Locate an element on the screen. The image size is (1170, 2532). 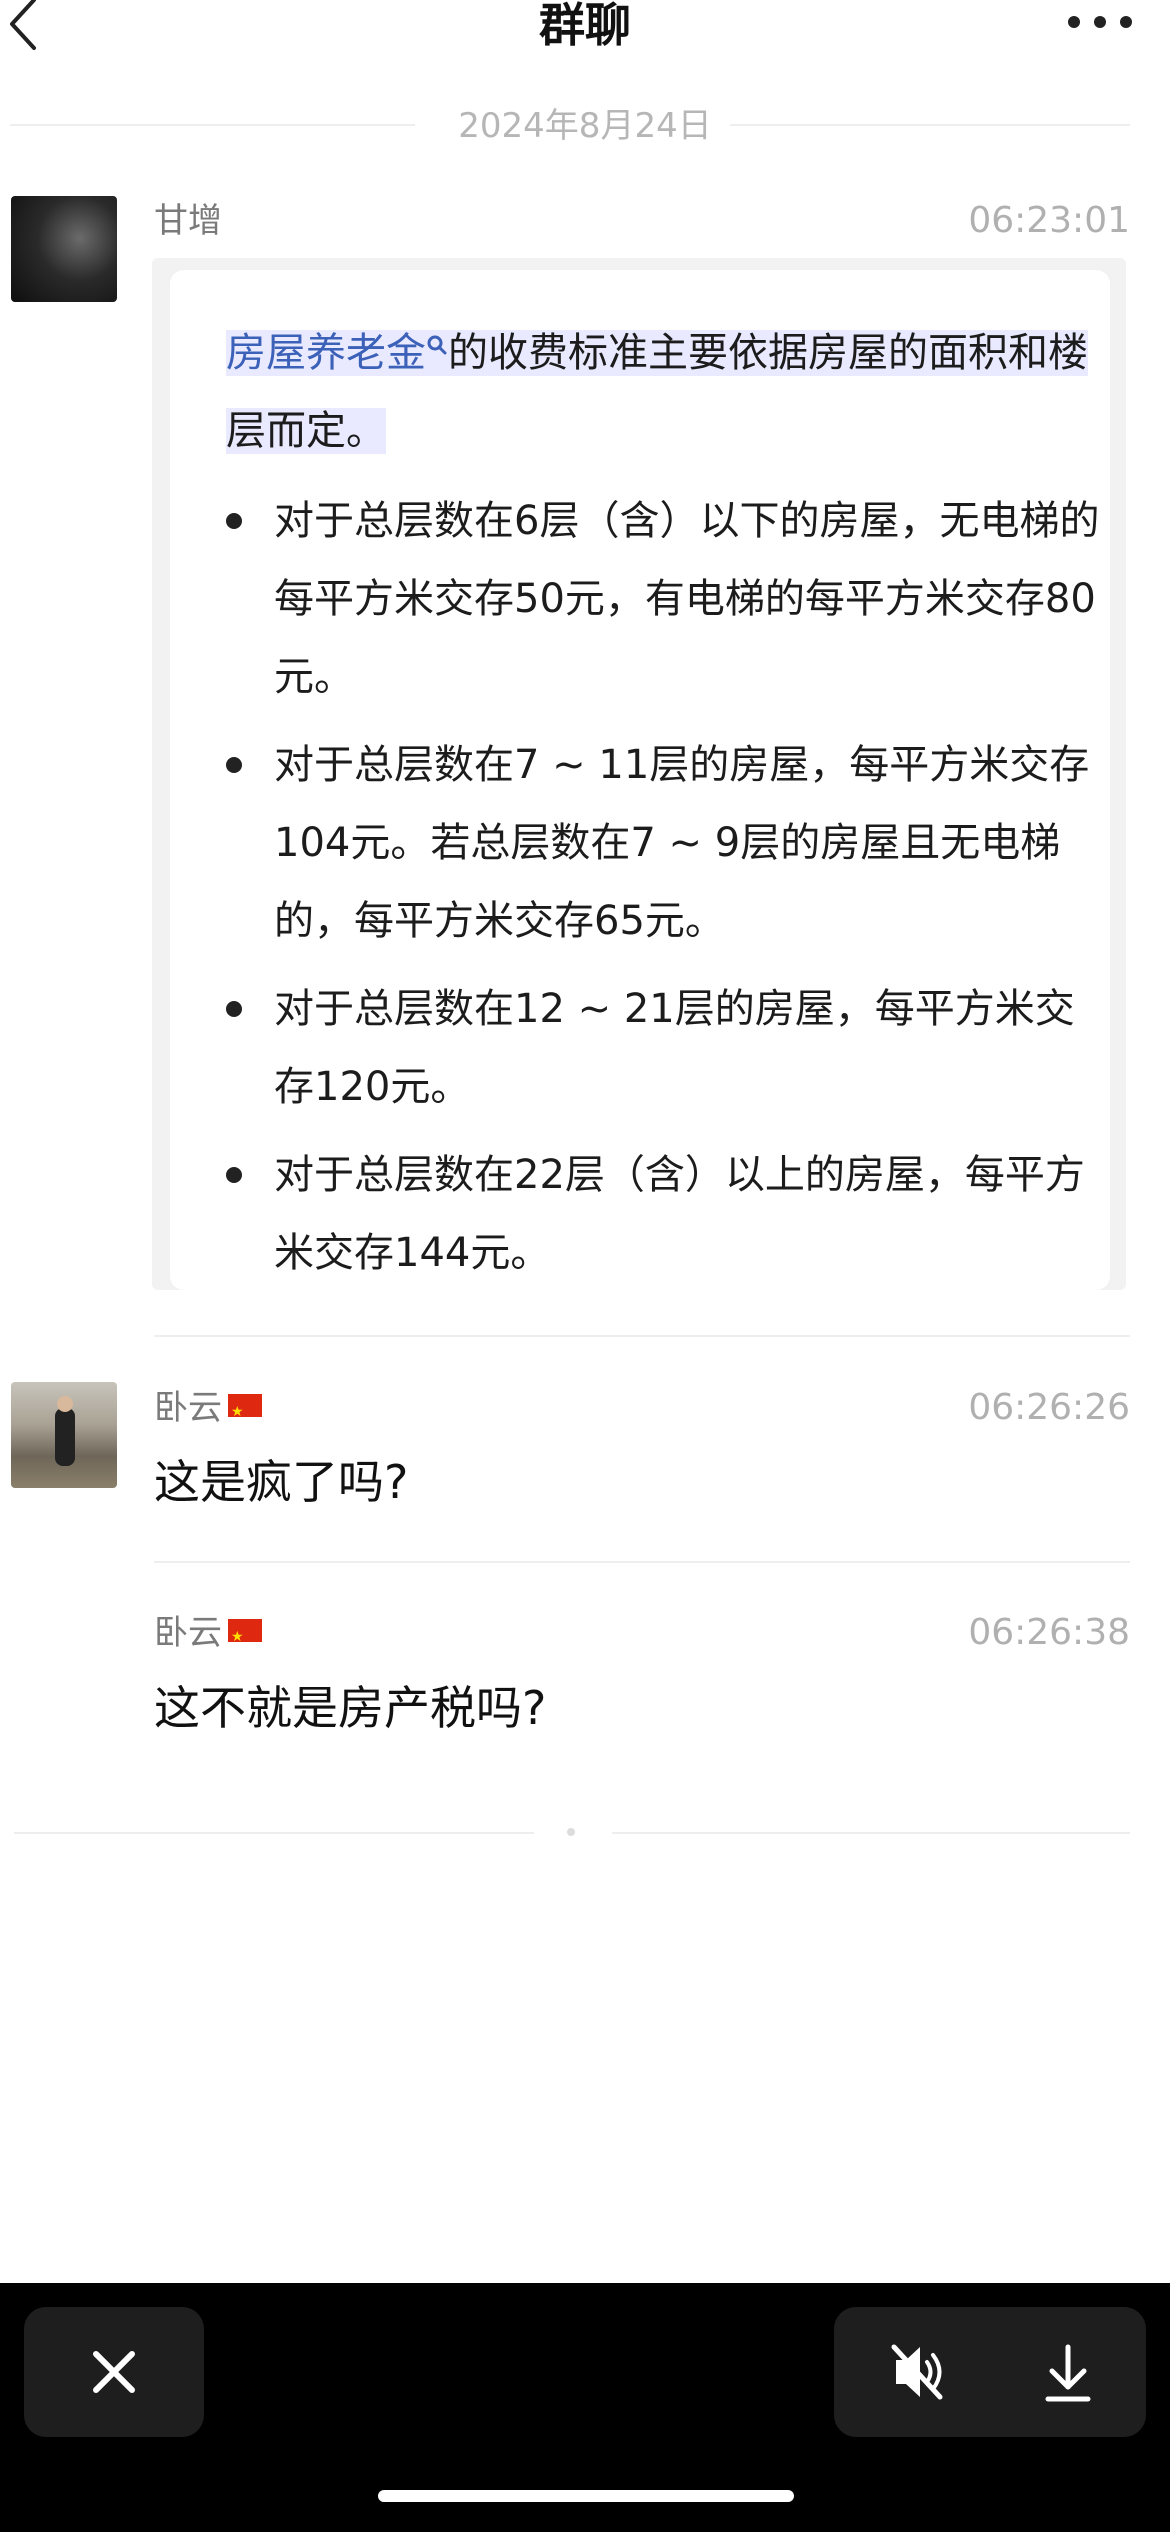
quote-lead: 房屋养老金 的收费标准主要依据房屋的面积和楼层而定。 is located at coordinates (670, 392).